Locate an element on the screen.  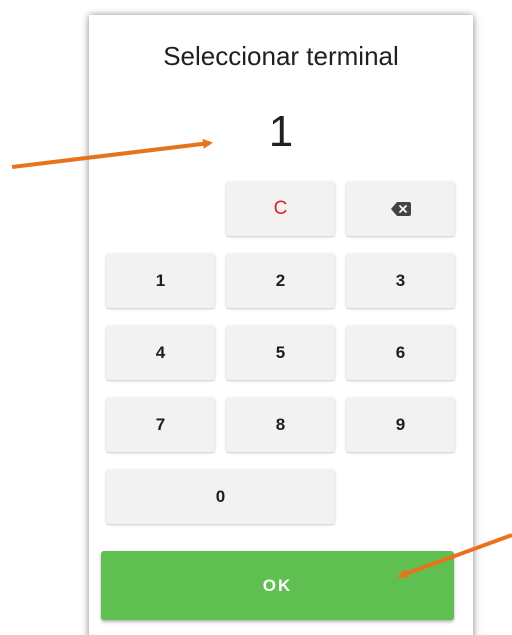
ok-button: OK is located at coordinates (277, 585).